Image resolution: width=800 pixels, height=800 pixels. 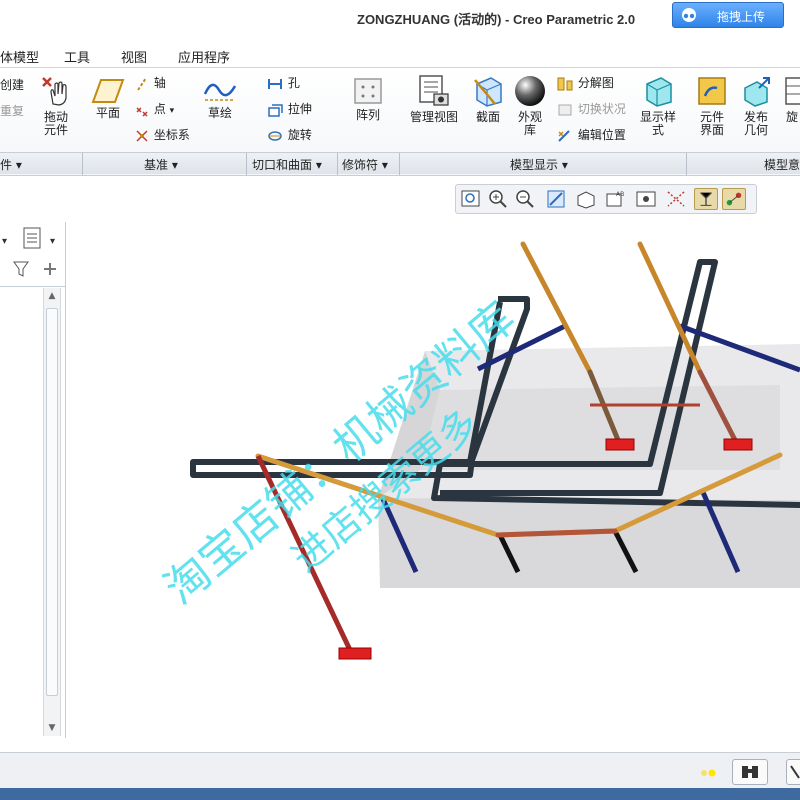 I want to click on panel-divider, so click(x=33, y=286).